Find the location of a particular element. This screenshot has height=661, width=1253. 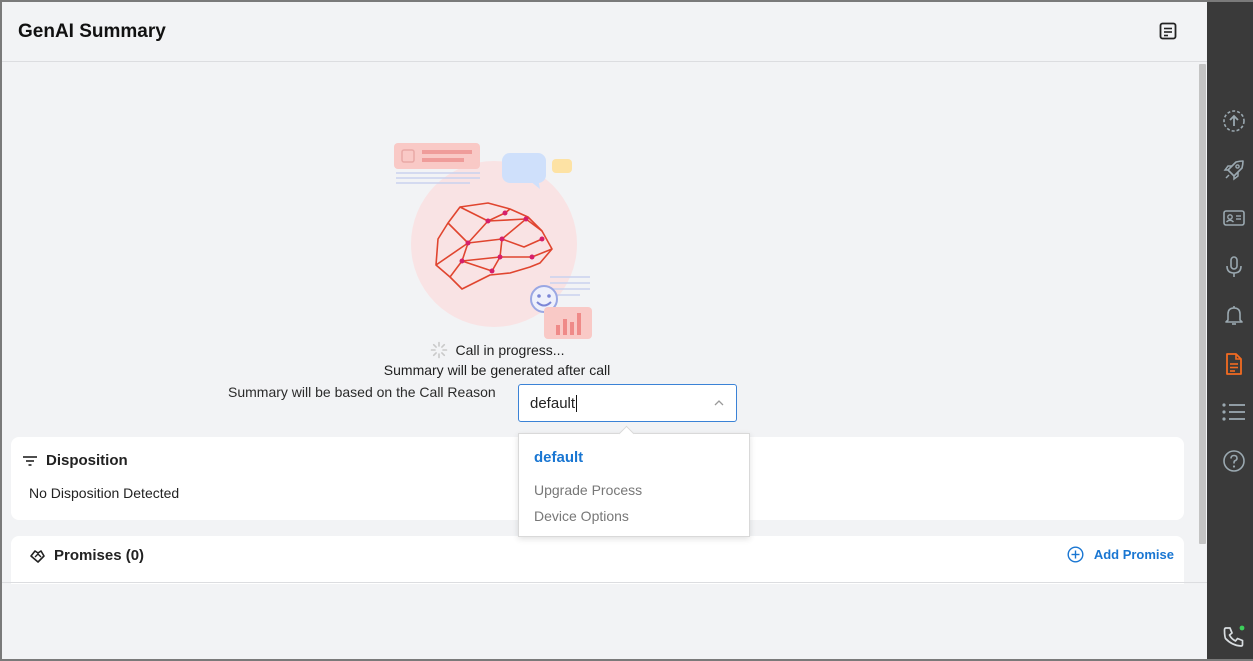

status-summary-note: Summary will be generated after call is located at coordinates (497, 370).